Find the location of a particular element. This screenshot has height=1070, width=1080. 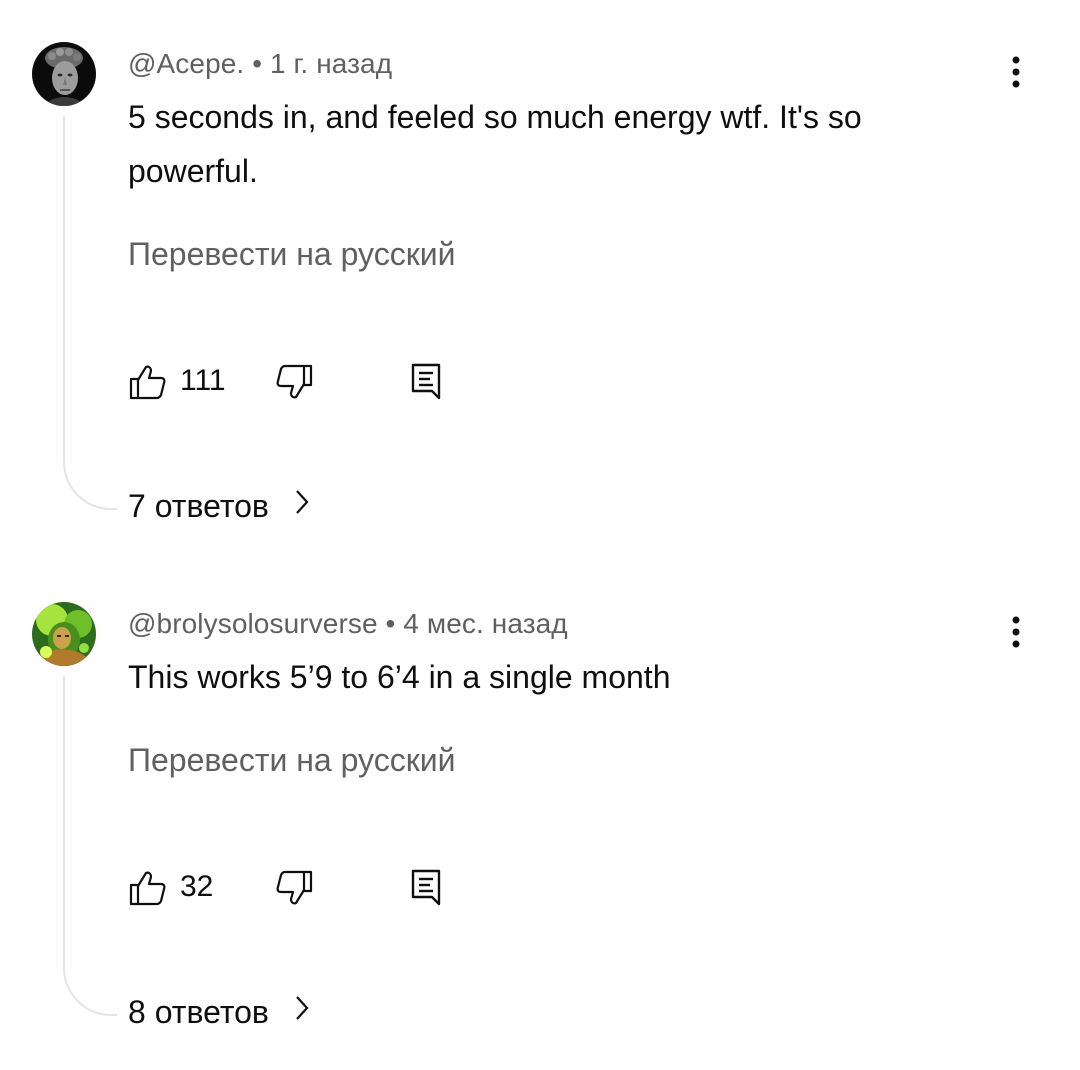

comment-time: 4 мес. назад is located at coordinates (485, 623).